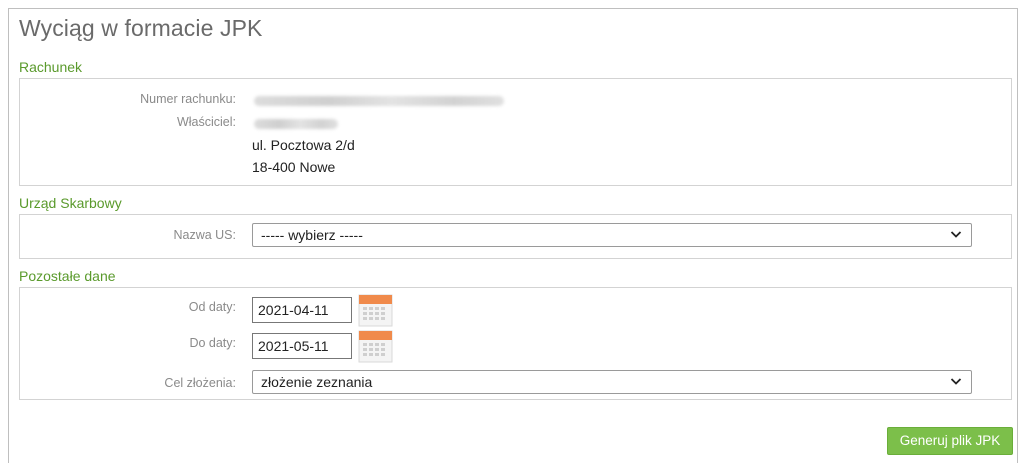 Image resolution: width=1025 pixels, height=463 pixels. Describe the element at coordinates (200, 383) in the screenshot. I see `purpose-label: Cel złożenia:` at that location.